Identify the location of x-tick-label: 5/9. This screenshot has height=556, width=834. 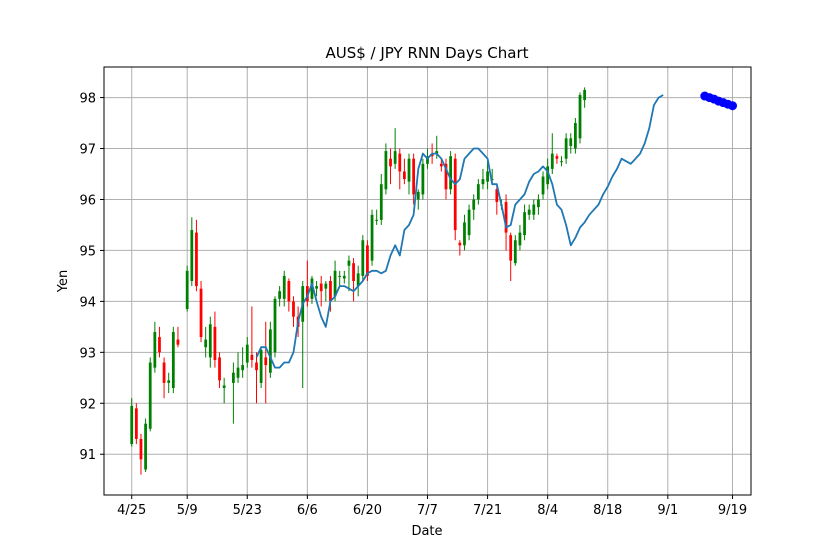
(187, 510).